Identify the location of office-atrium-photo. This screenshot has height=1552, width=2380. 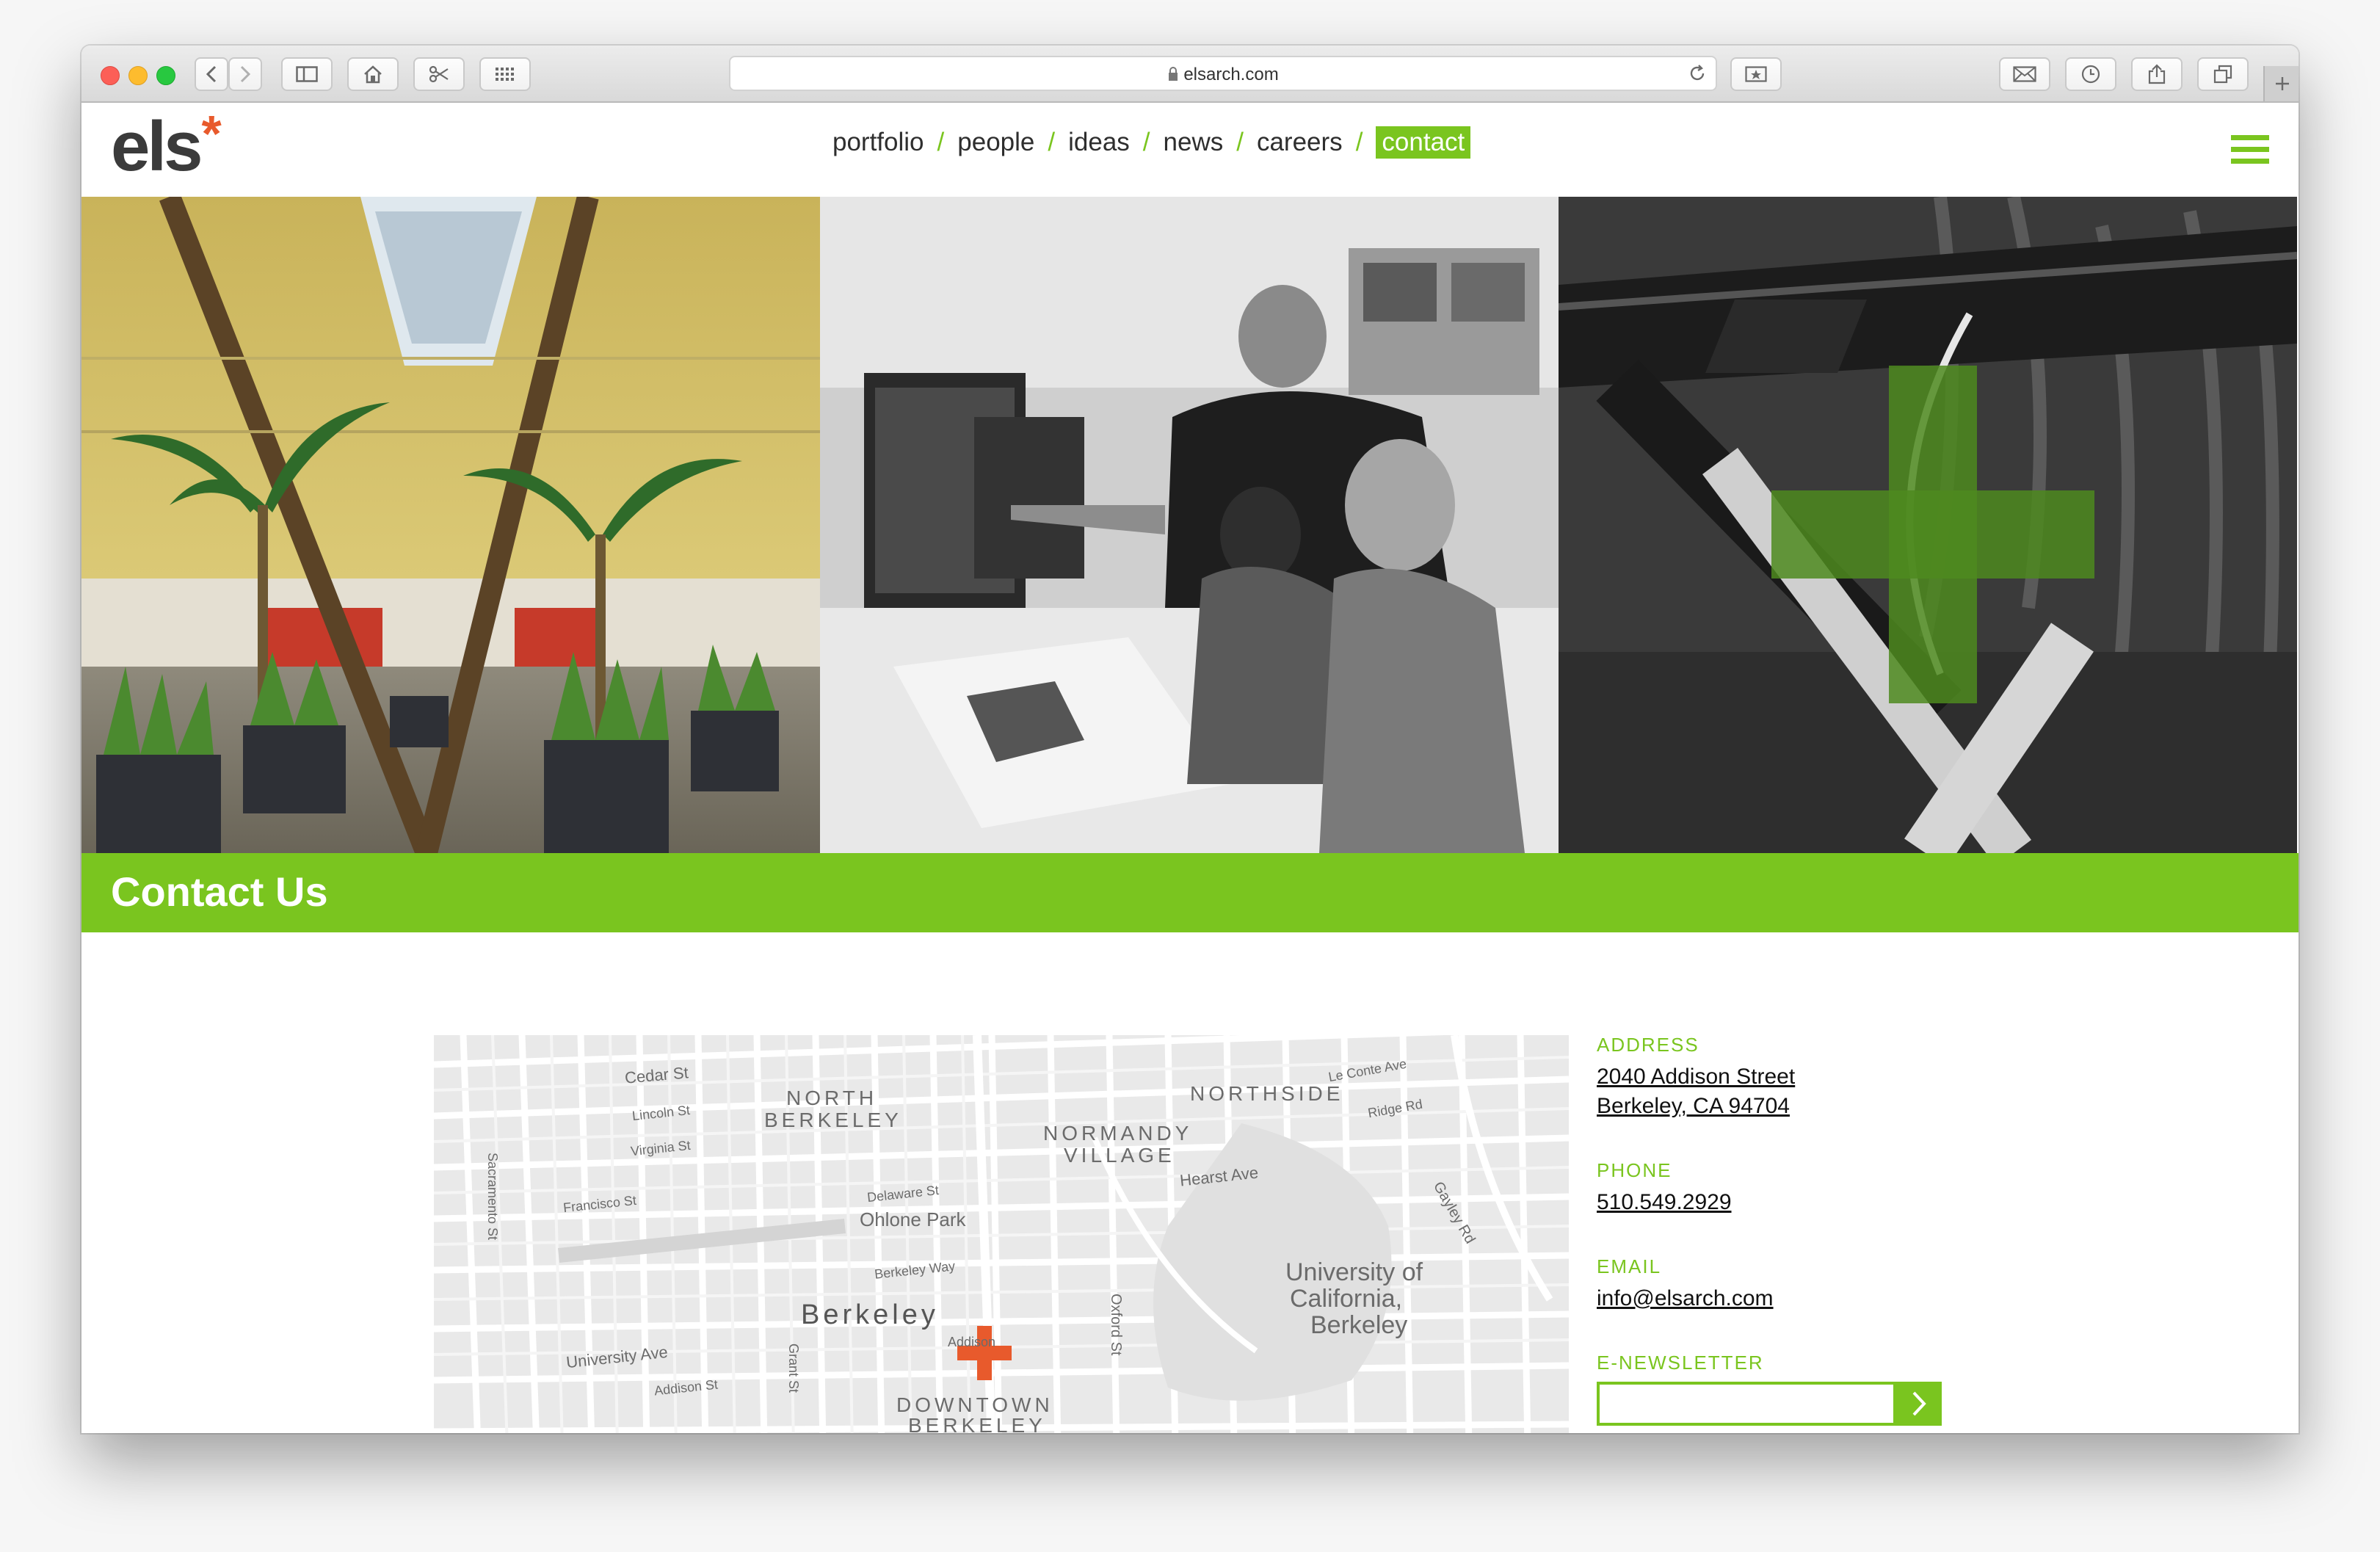
(450, 525).